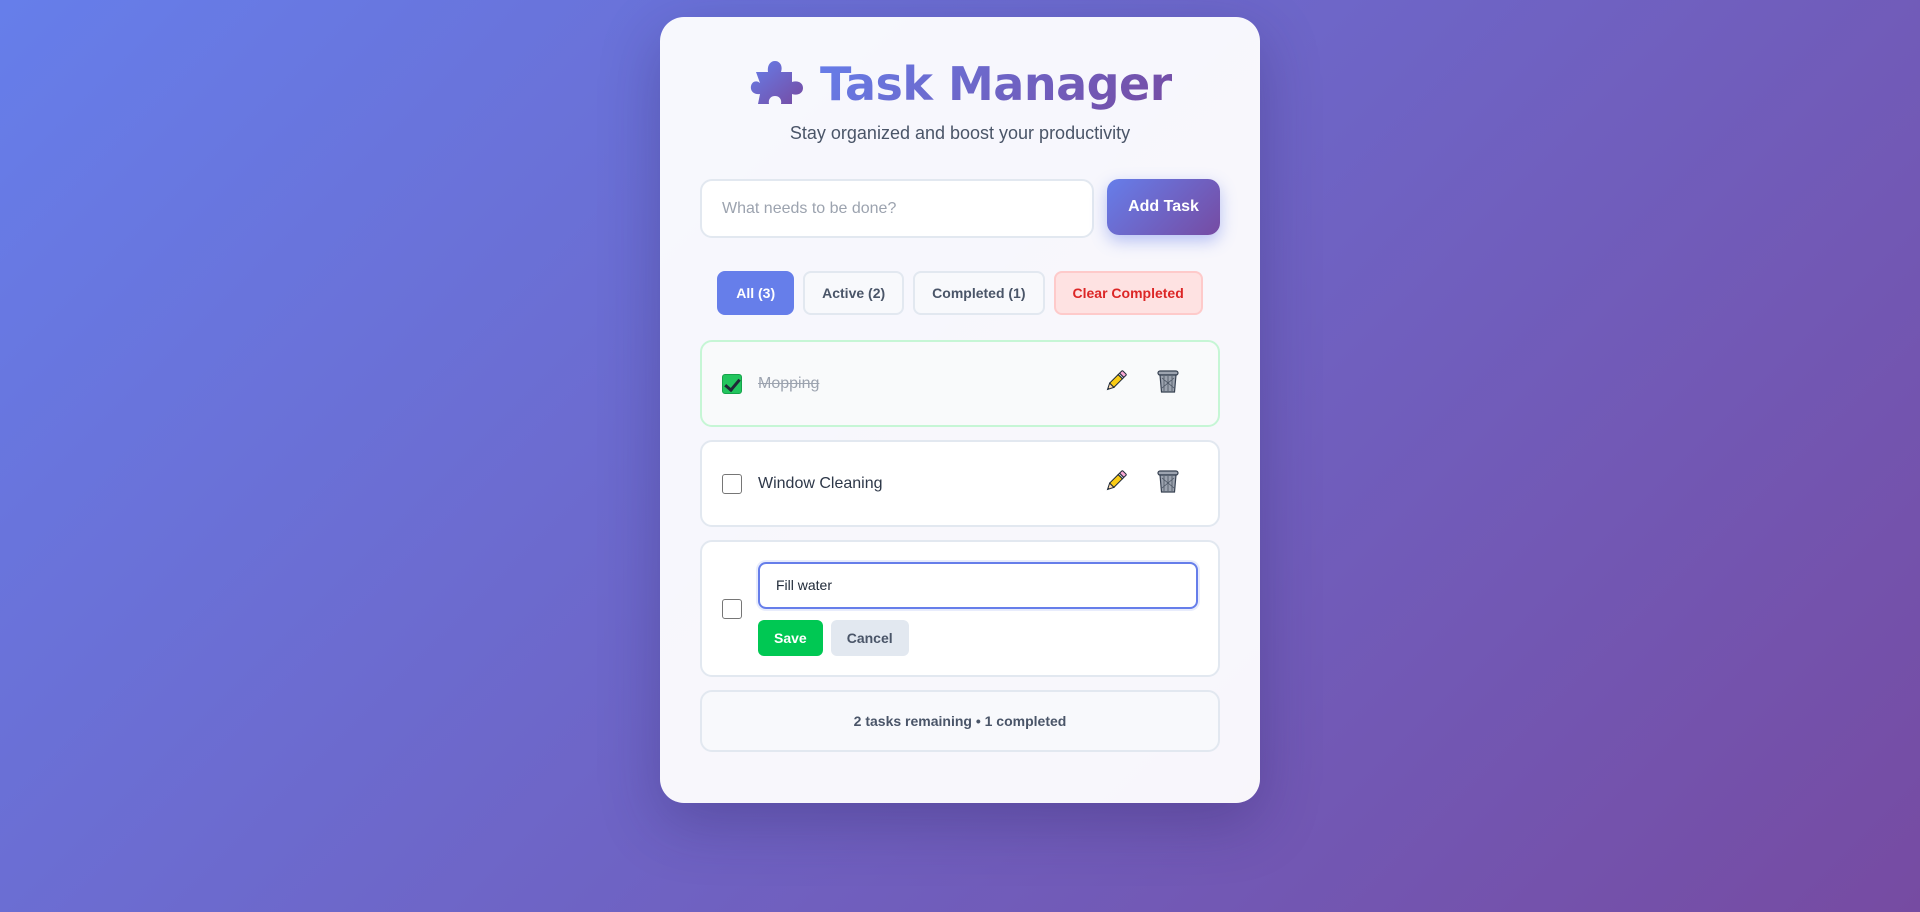  I want to click on add-task-button: Add Task, so click(1163, 207).